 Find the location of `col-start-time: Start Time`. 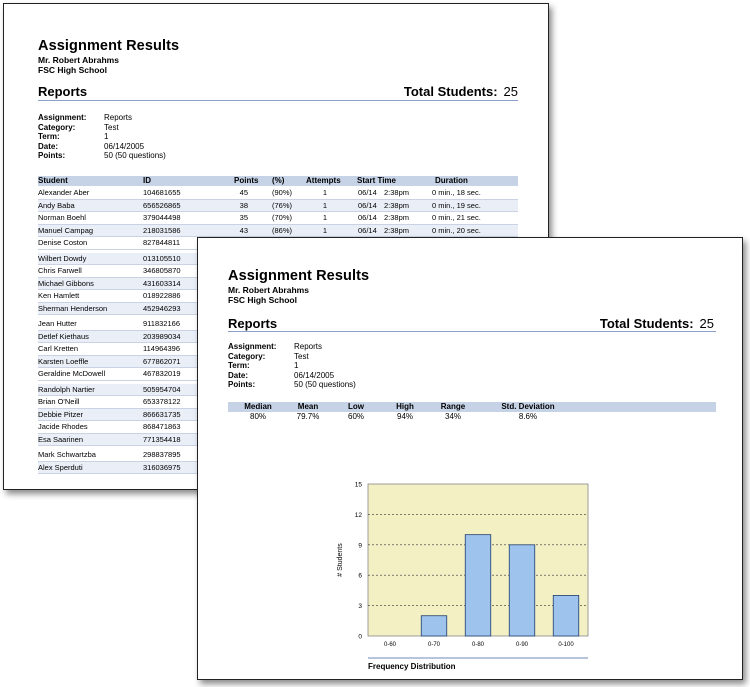

col-start-time: Start Time is located at coordinates (376, 180).